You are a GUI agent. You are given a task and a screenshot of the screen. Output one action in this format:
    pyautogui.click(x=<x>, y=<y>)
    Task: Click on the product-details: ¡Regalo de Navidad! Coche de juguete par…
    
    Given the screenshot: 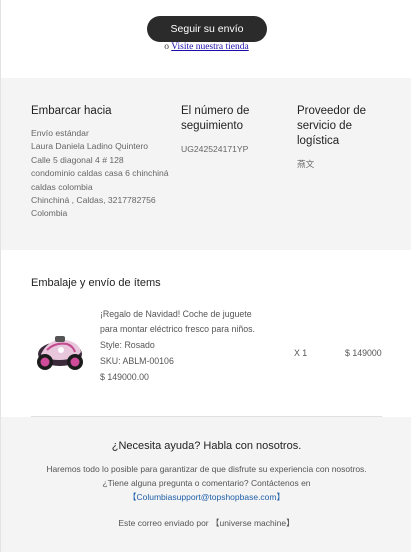 What is the action you would take?
    pyautogui.click(x=182, y=346)
    